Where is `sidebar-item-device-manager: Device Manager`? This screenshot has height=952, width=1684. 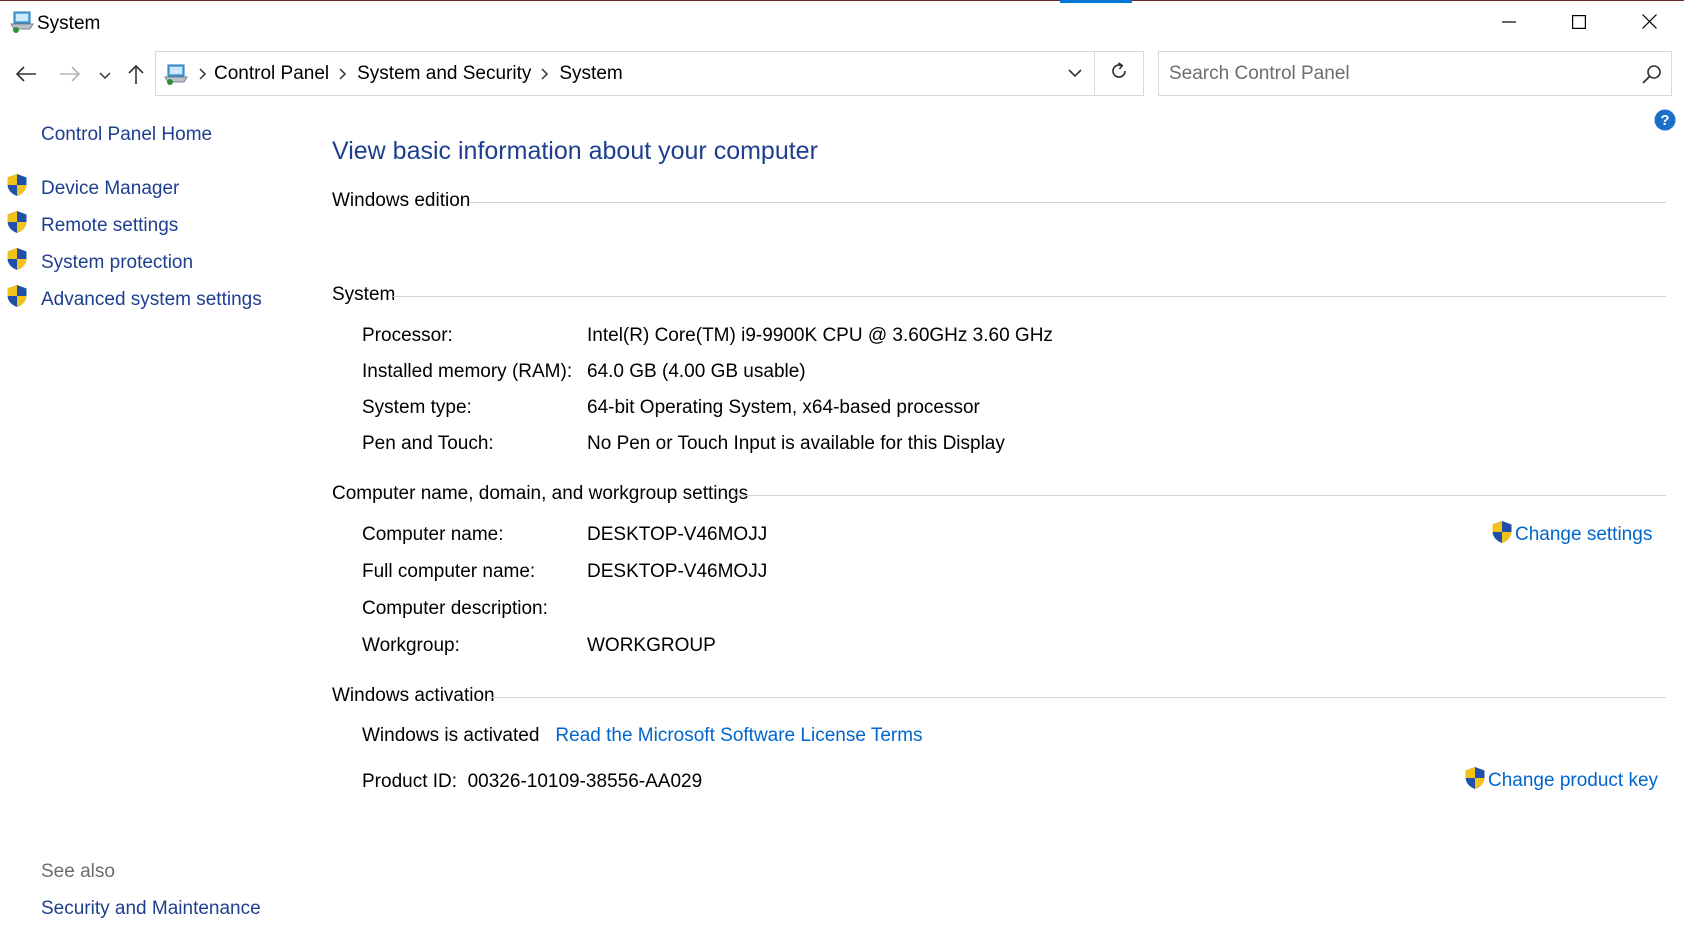 sidebar-item-device-manager: Device Manager is located at coordinates (110, 189).